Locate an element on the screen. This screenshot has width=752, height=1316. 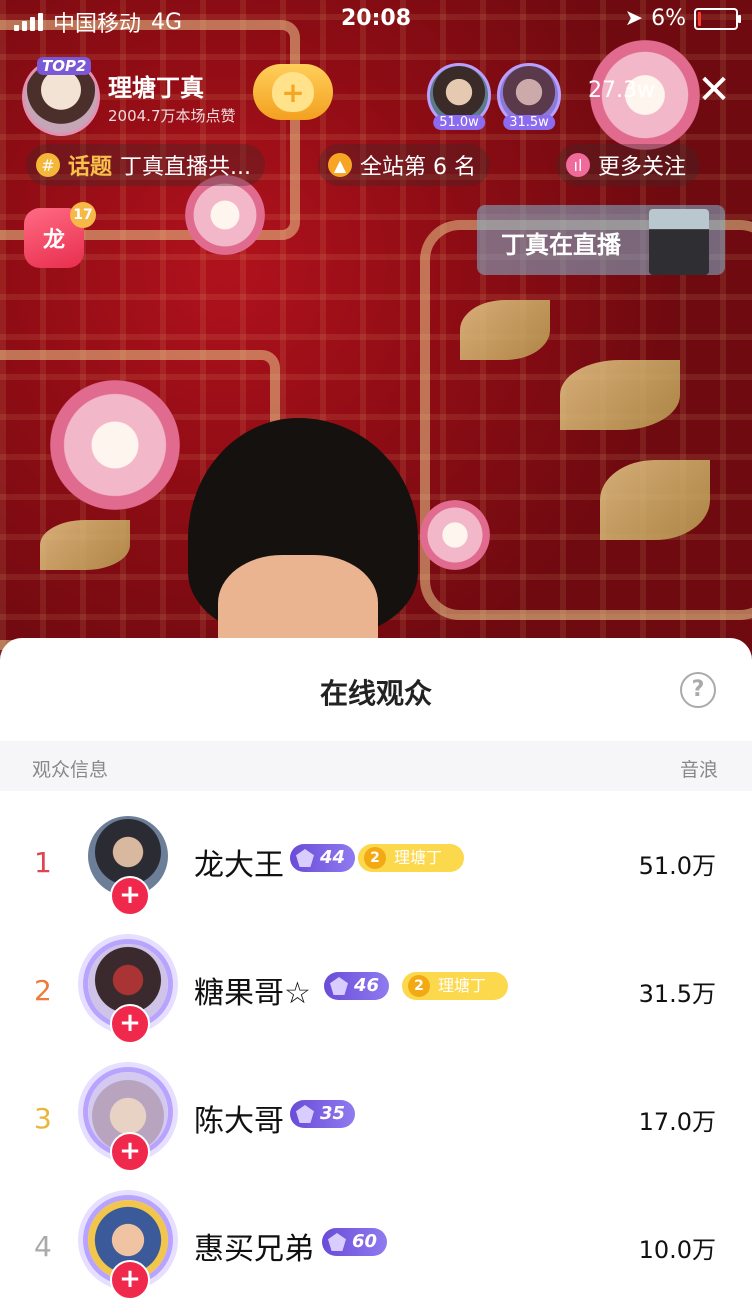
viewer-row: 2 + 糖果哥☆ 46 2 理塘丁 31.5万 is located at coordinates (376, 996).